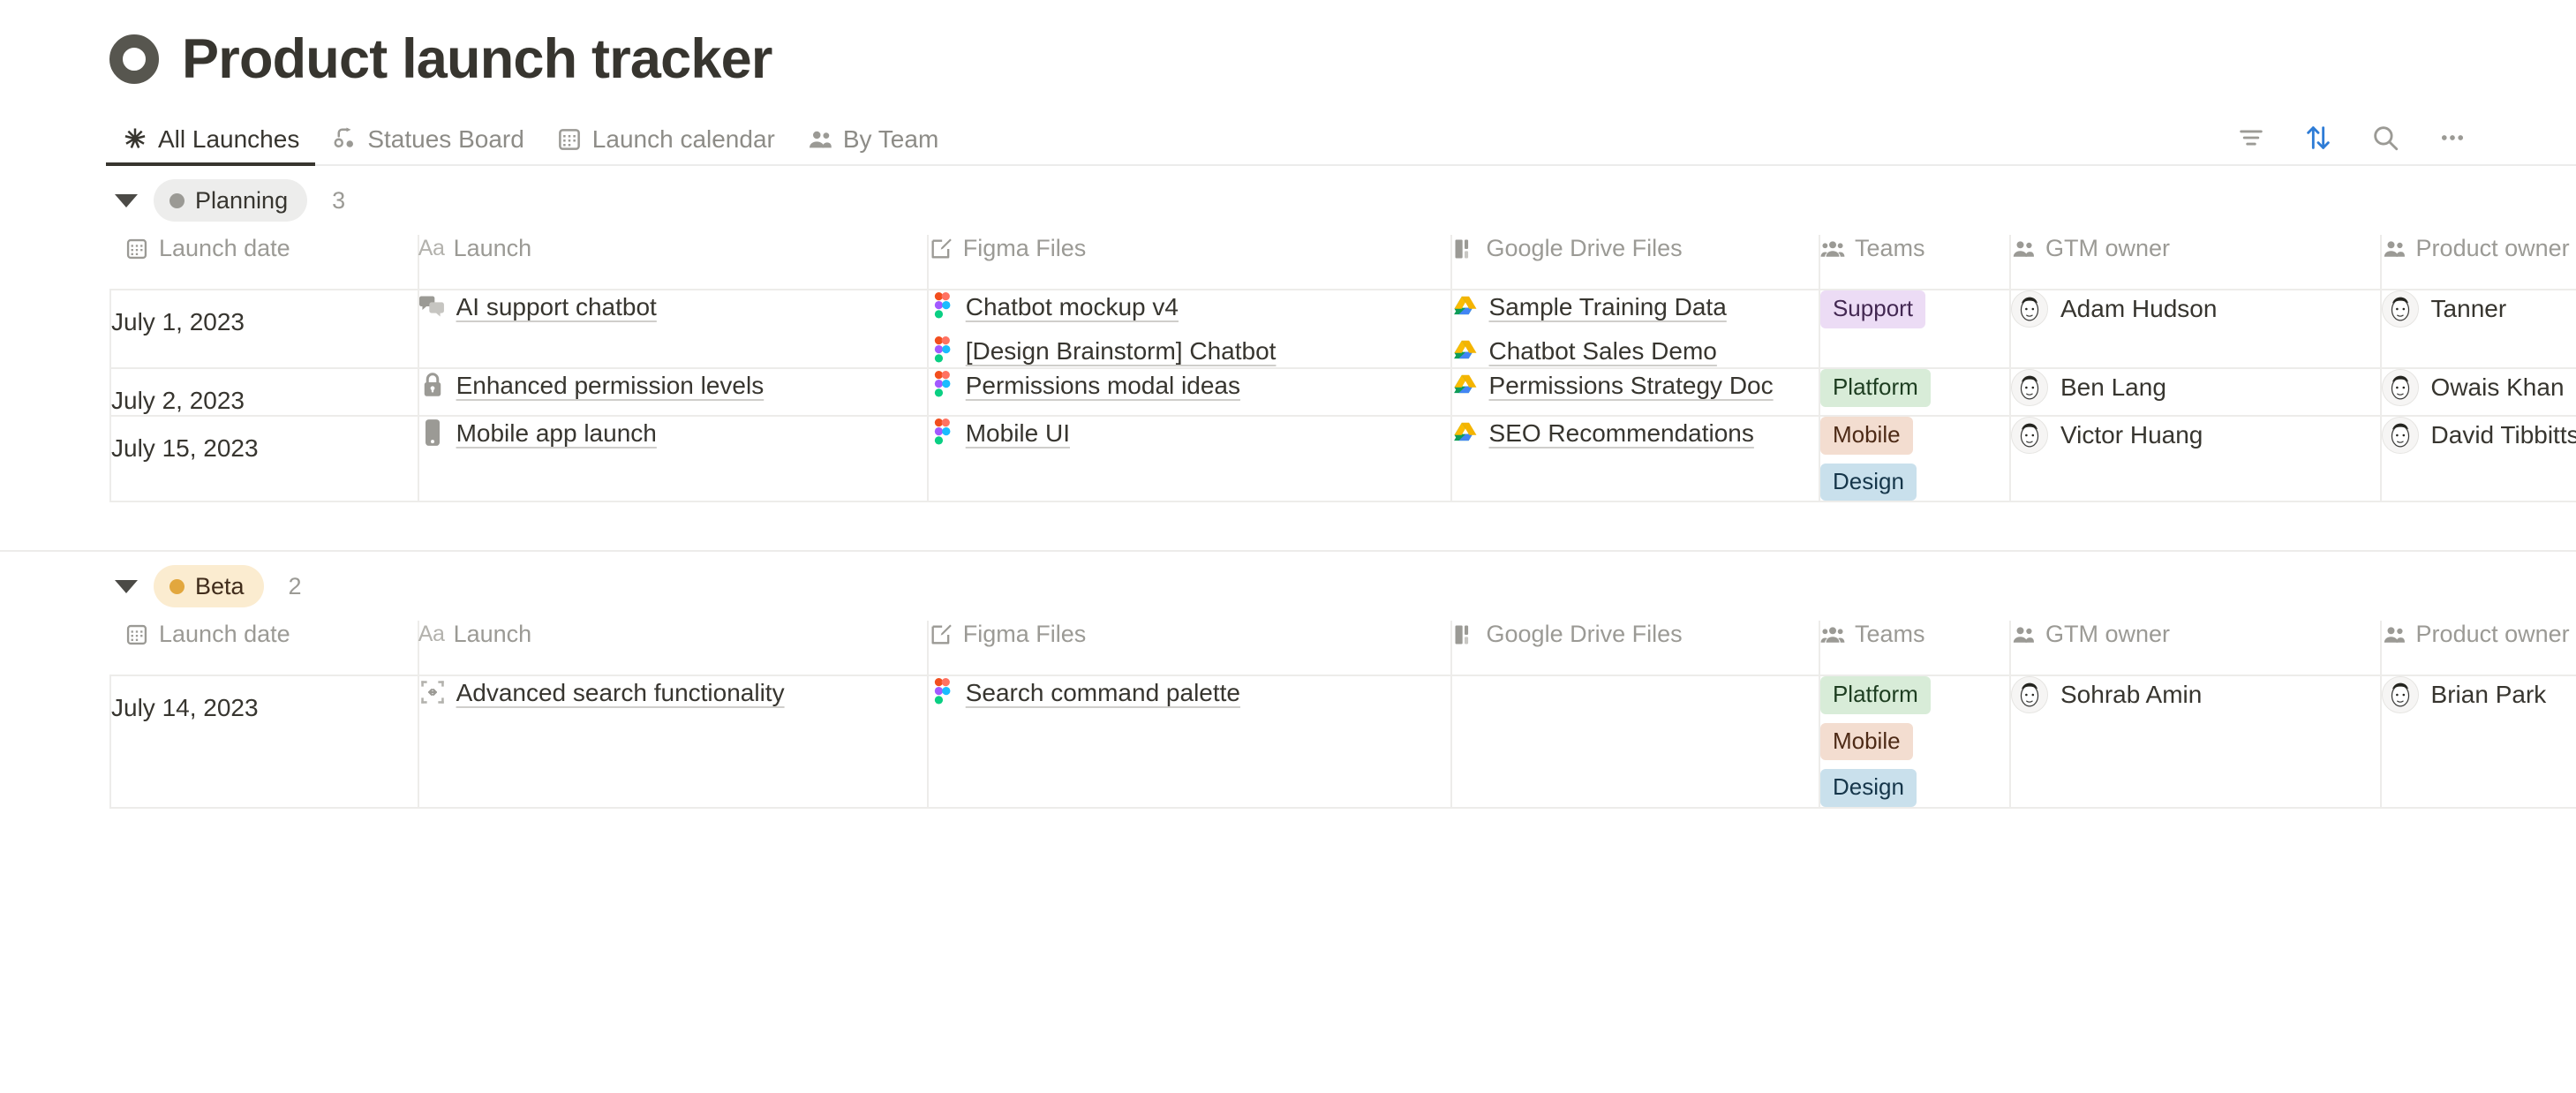 The width and height of the screenshot is (2576, 1093). I want to click on file-link-label: Chatbot Sales Demo, so click(1603, 350).